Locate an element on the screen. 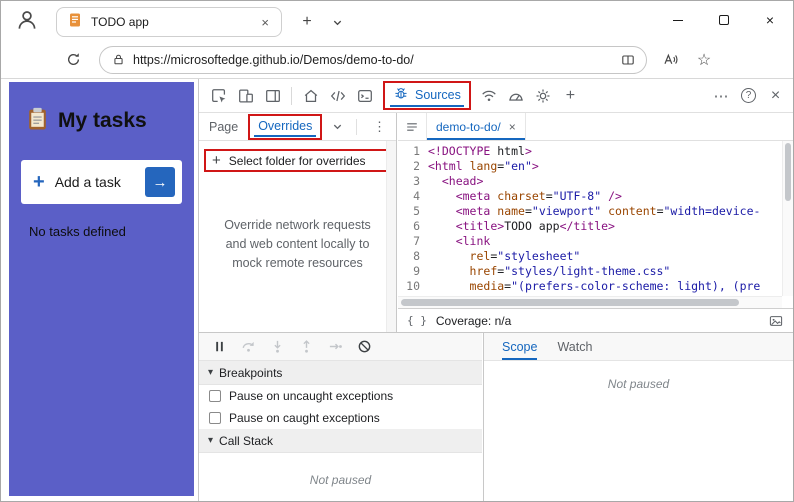  file-tab-demo-to-do: demo-to-do/ × is located at coordinates (476, 126).